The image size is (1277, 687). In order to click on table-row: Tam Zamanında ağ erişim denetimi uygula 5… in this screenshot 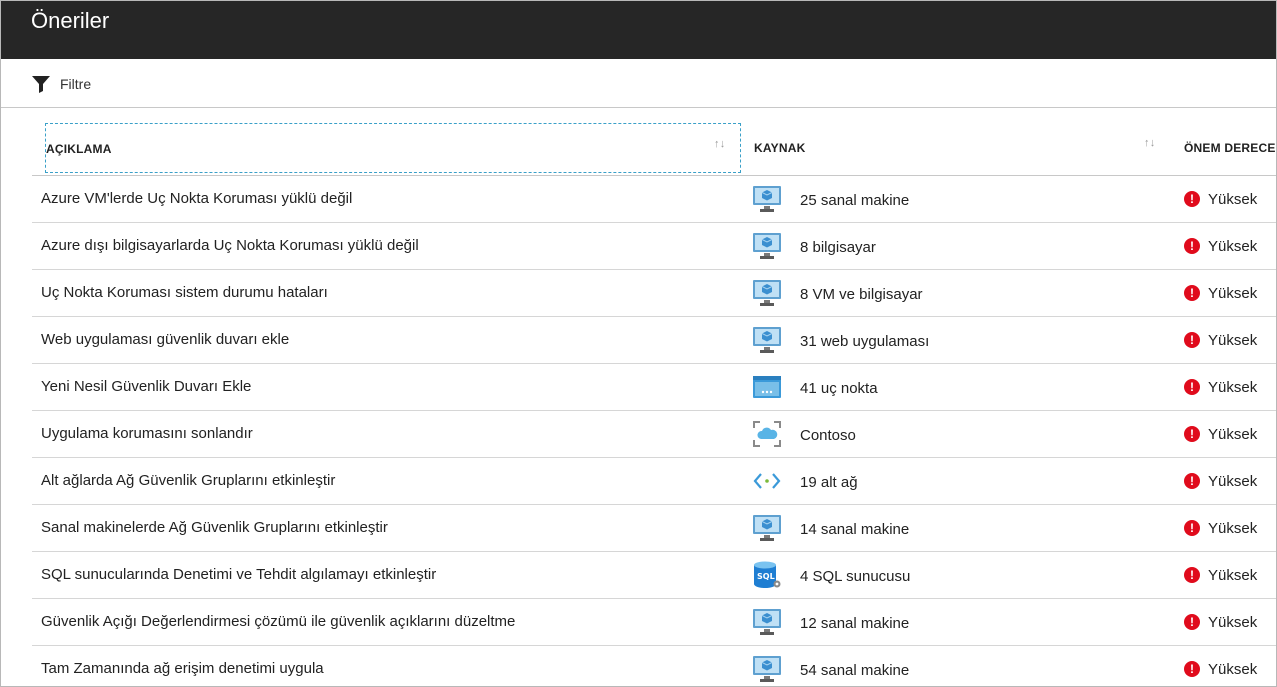, I will do `click(654, 666)`.